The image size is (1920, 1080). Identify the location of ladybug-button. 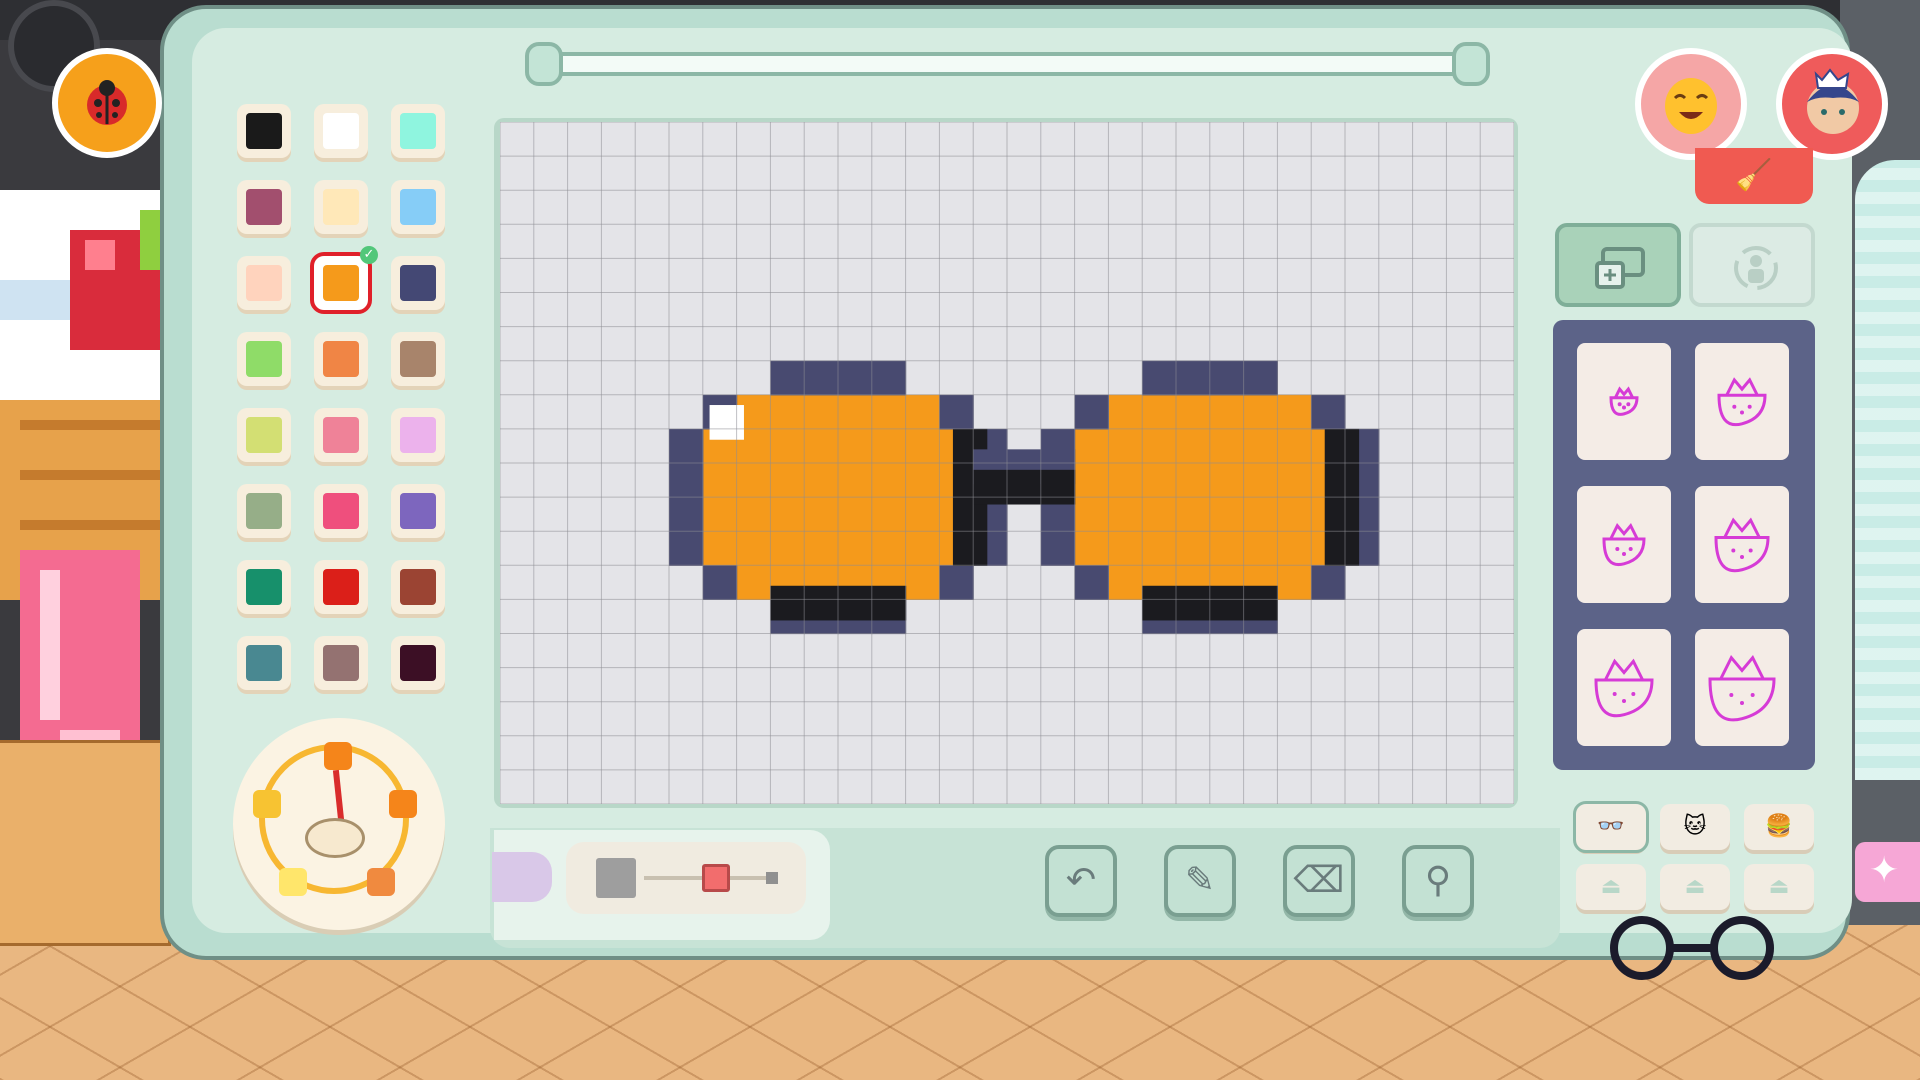
(107, 103).